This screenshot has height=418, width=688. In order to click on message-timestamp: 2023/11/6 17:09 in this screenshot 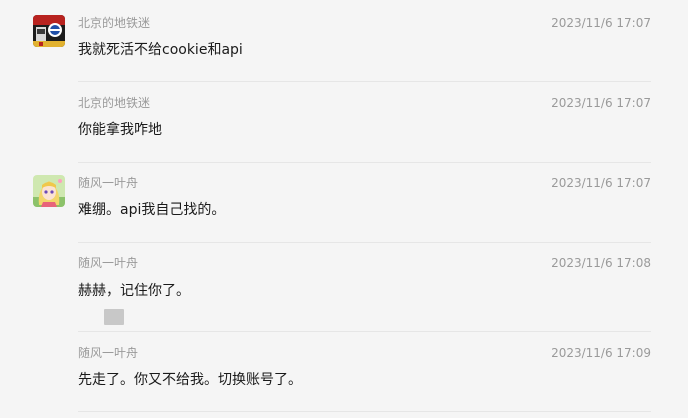, I will do `click(601, 353)`.